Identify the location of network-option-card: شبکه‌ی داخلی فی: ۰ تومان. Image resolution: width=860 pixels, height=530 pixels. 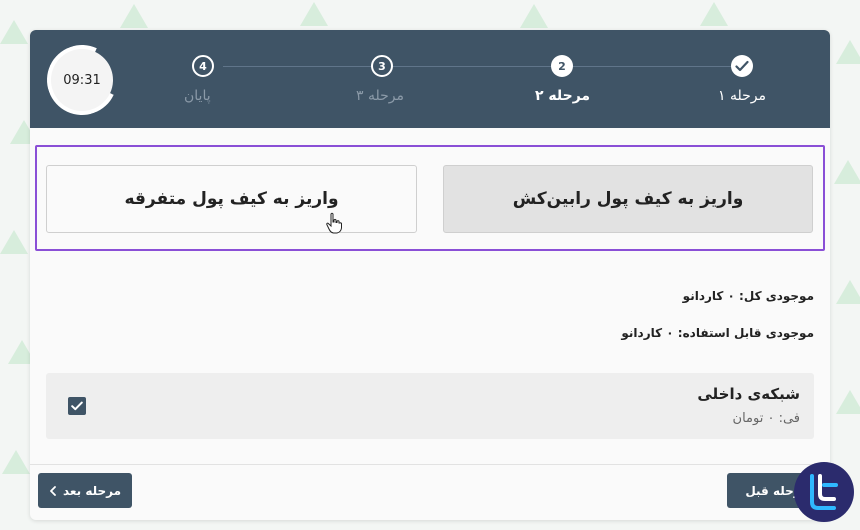
(430, 406).